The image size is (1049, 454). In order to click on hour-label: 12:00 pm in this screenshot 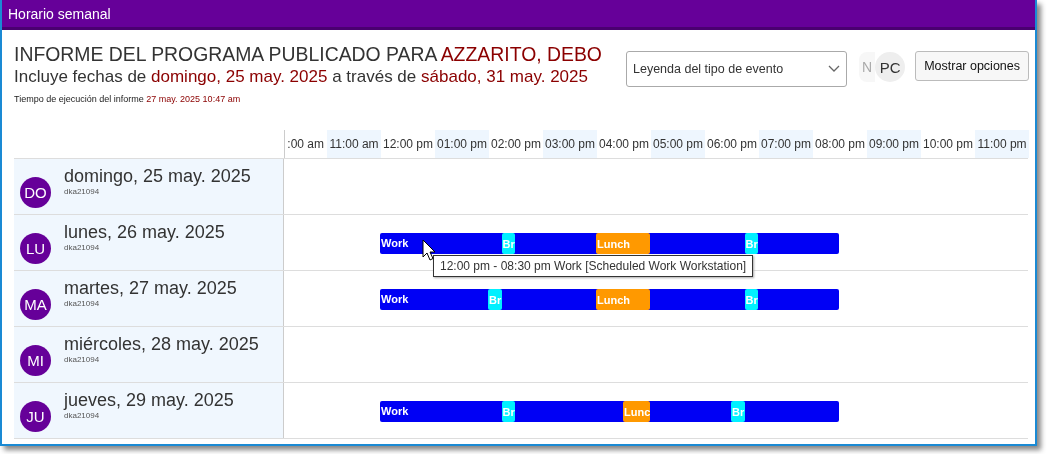, I will do `click(407, 144)`.